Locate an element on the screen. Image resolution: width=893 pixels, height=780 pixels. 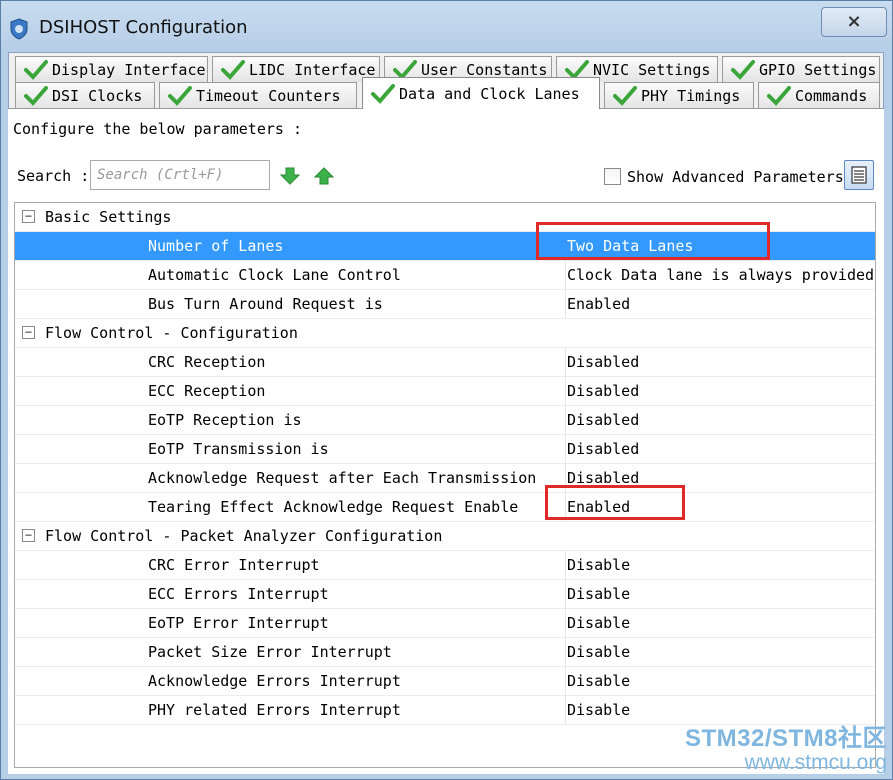
param-name: Packet Size Error Interrupt is located at coordinates (270, 652).